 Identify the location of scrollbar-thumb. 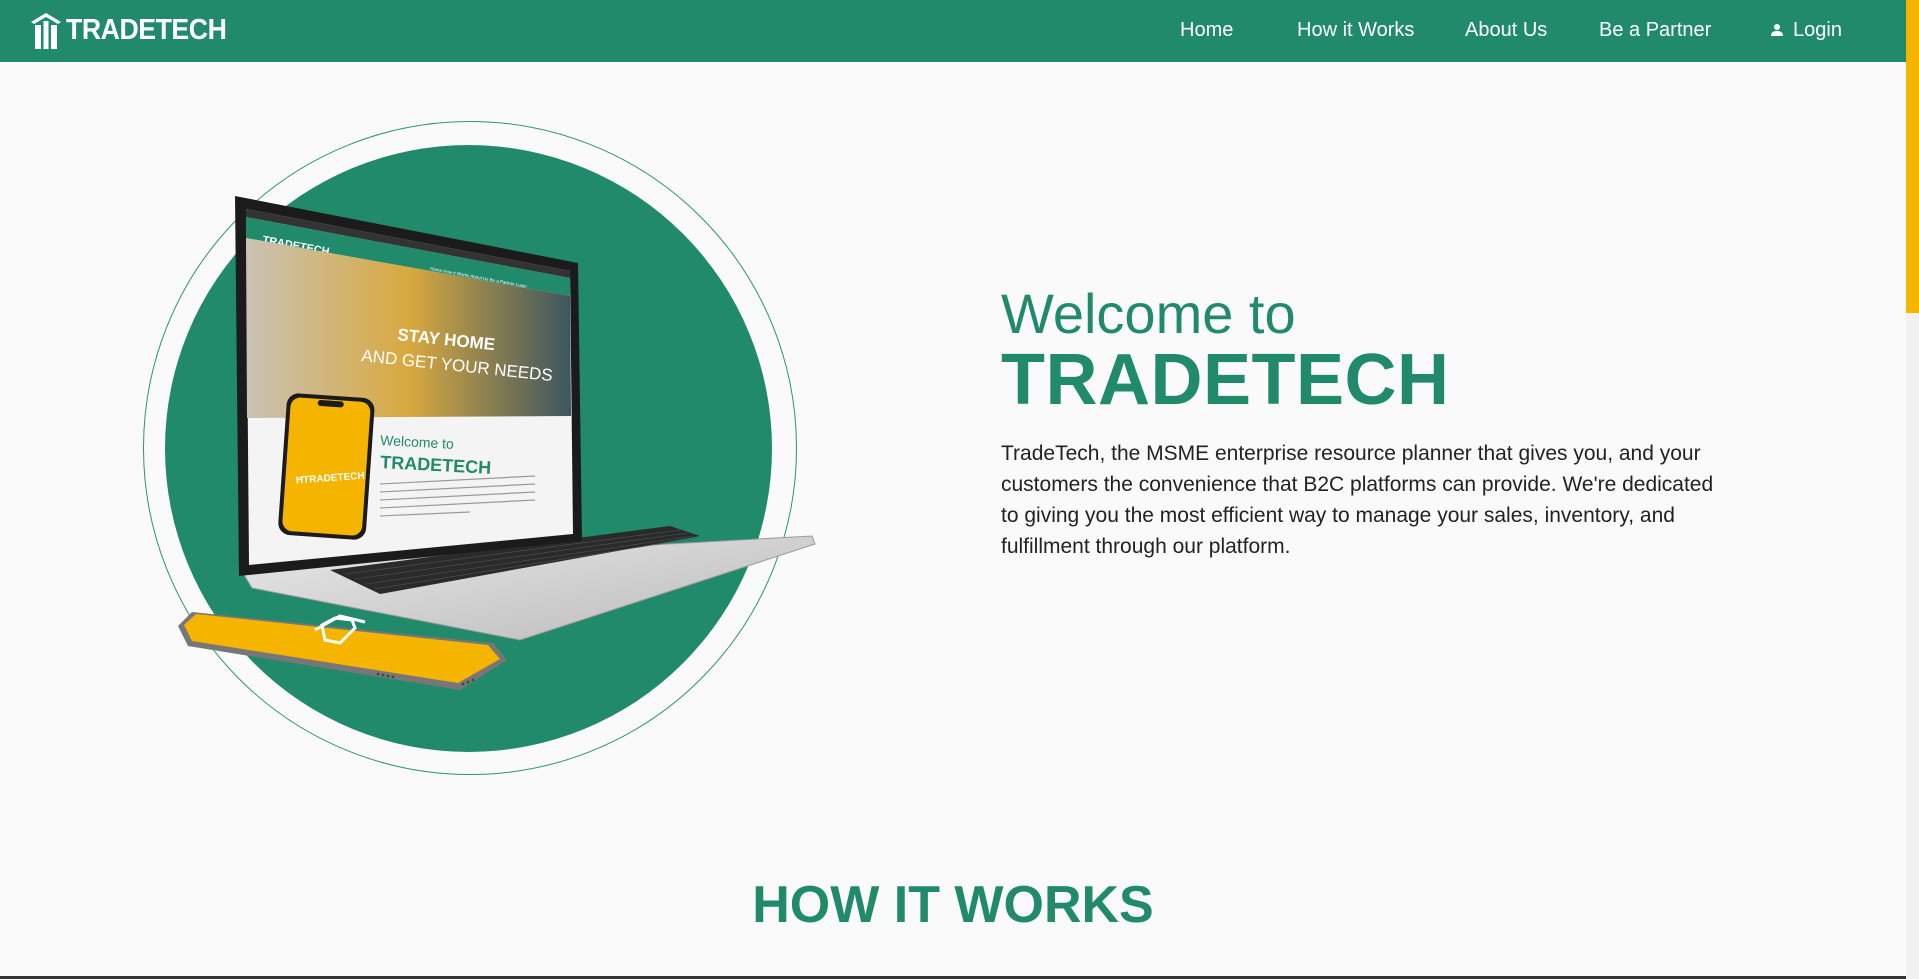
(1912, 156).